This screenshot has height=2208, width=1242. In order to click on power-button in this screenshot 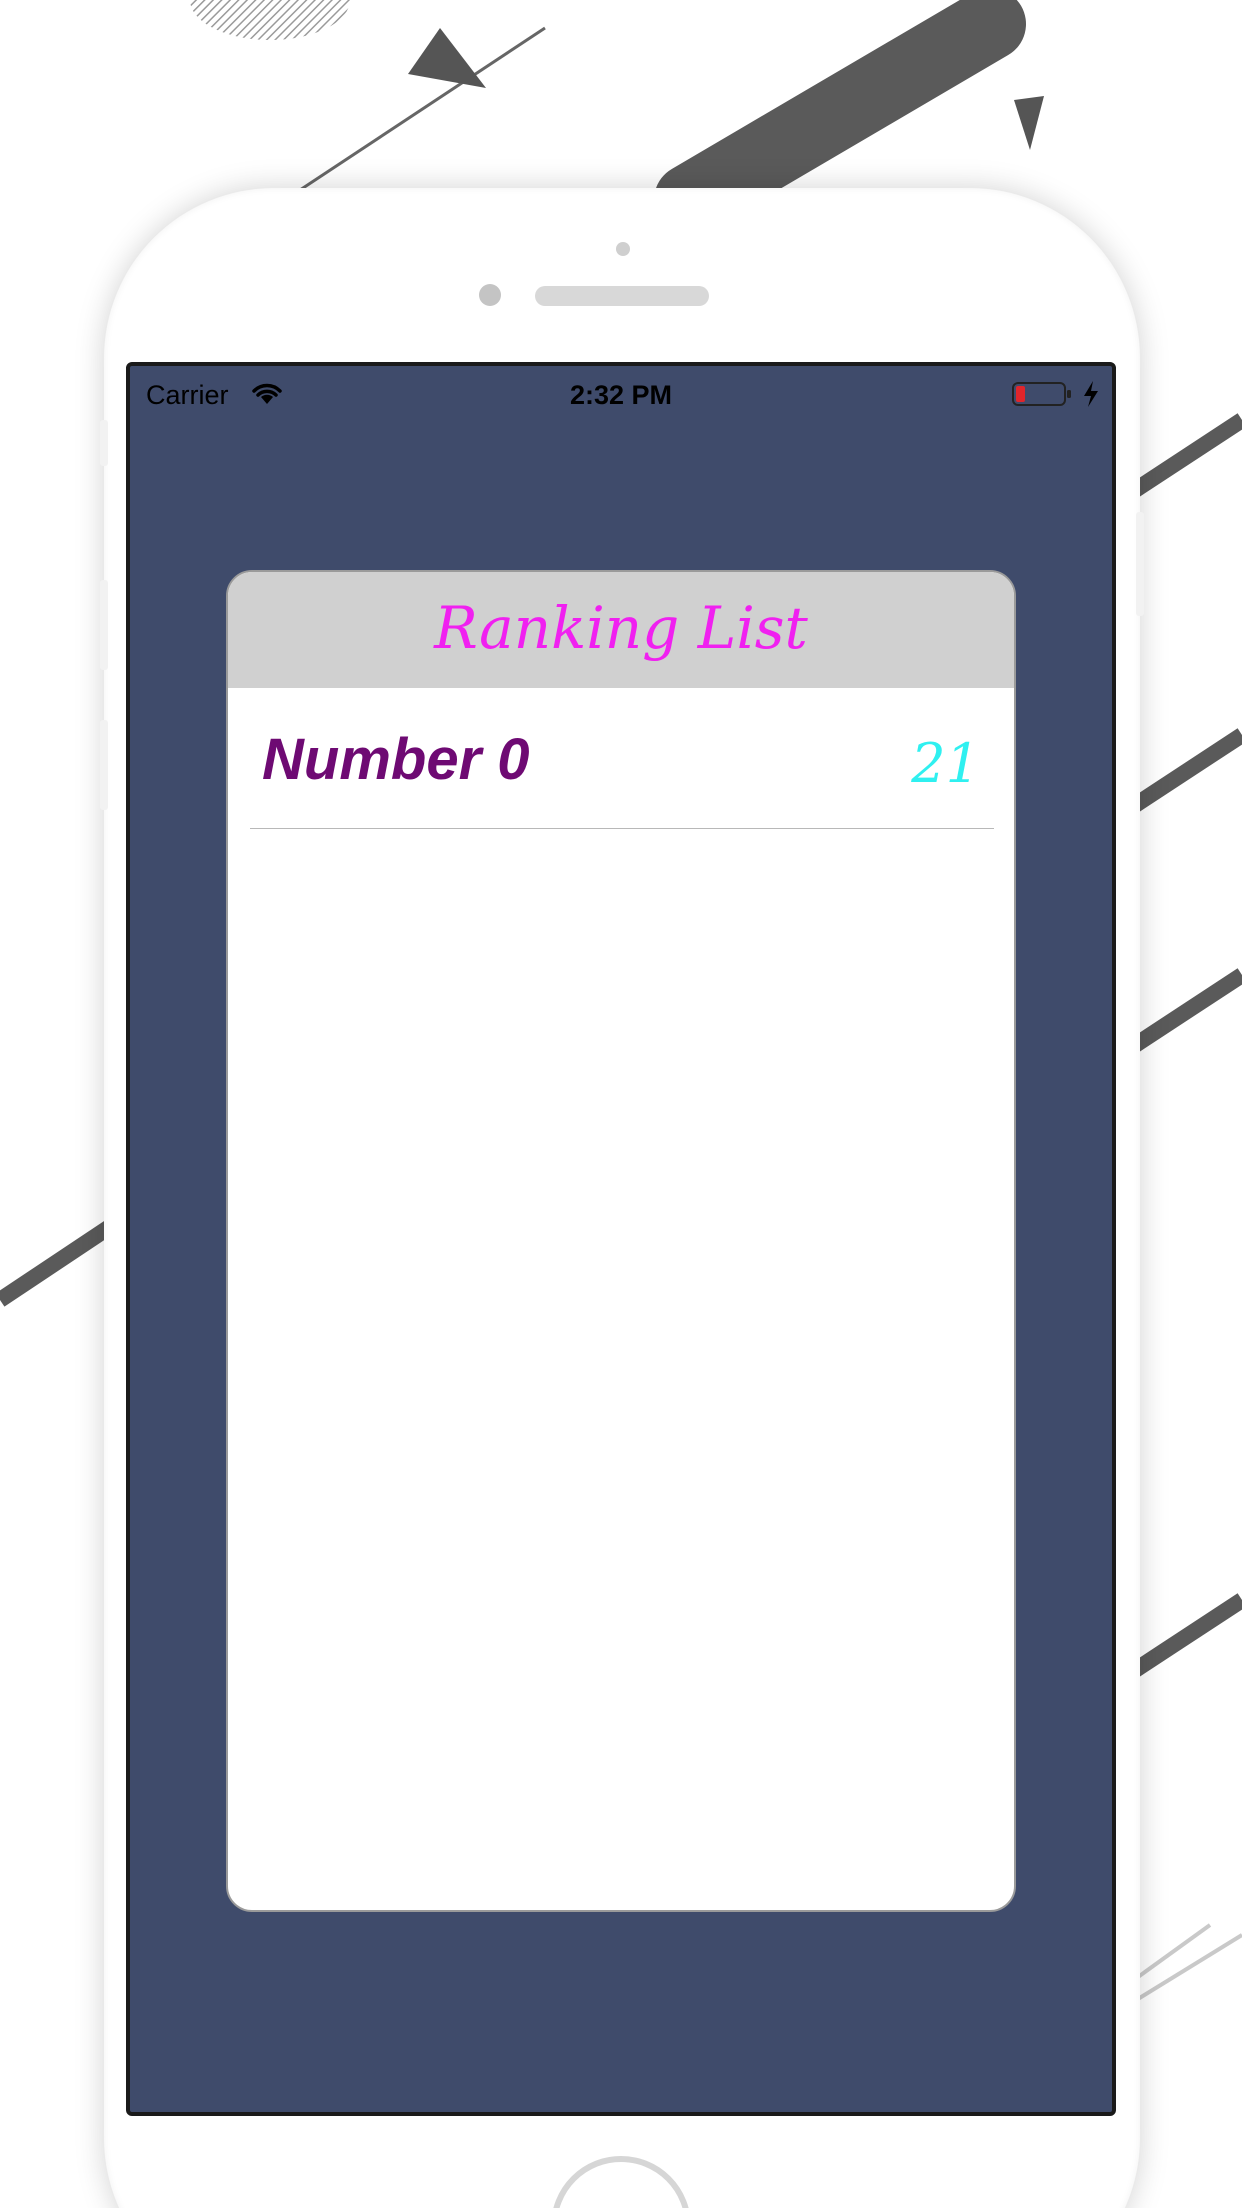, I will do `click(1140, 564)`.